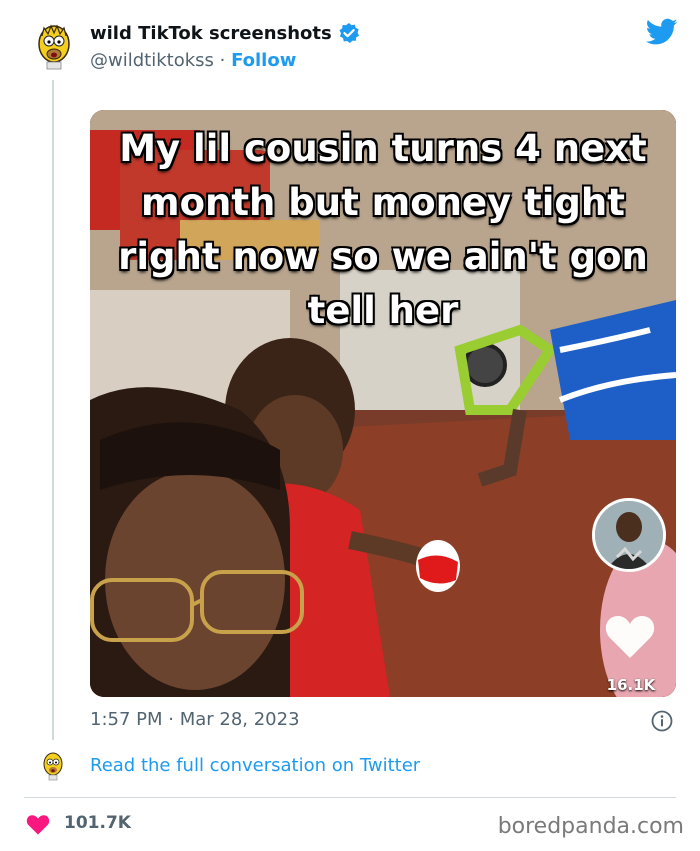  Describe the element at coordinates (349, 33) in the screenshot. I see `verified-badge-icon` at that location.